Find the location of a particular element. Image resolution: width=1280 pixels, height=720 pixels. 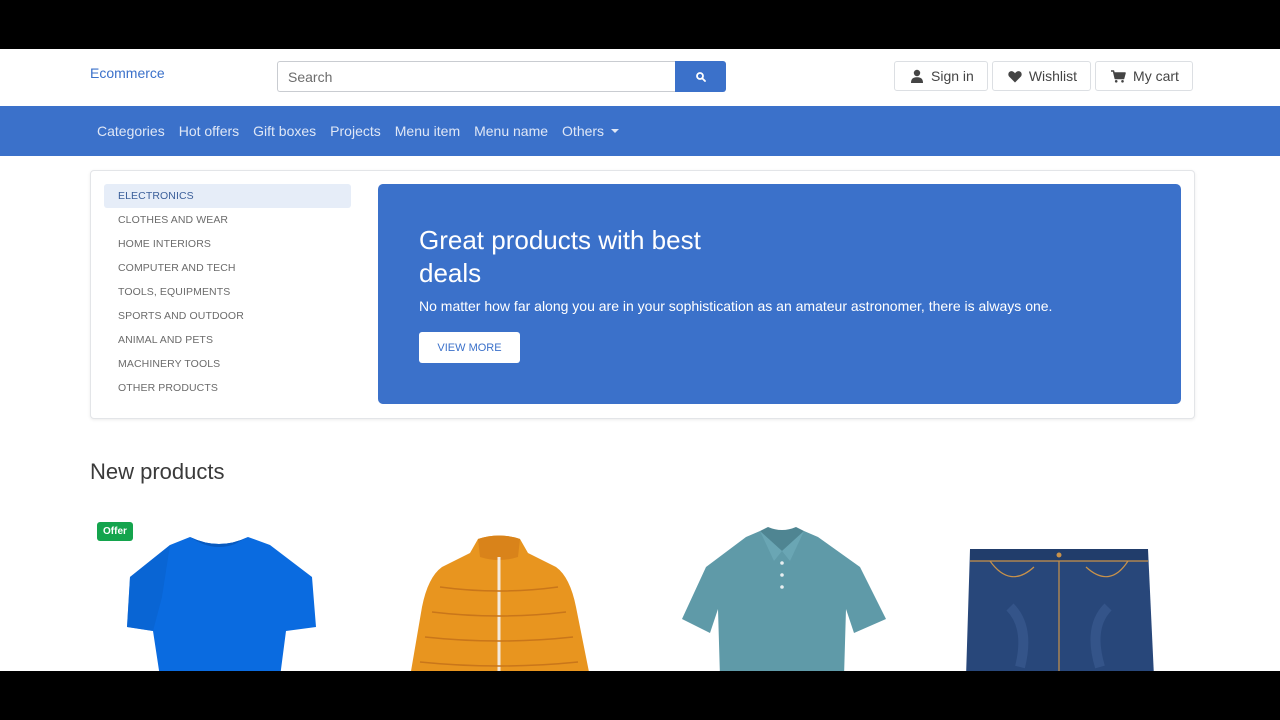

nav-item-categories: Categories is located at coordinates (131, 131).